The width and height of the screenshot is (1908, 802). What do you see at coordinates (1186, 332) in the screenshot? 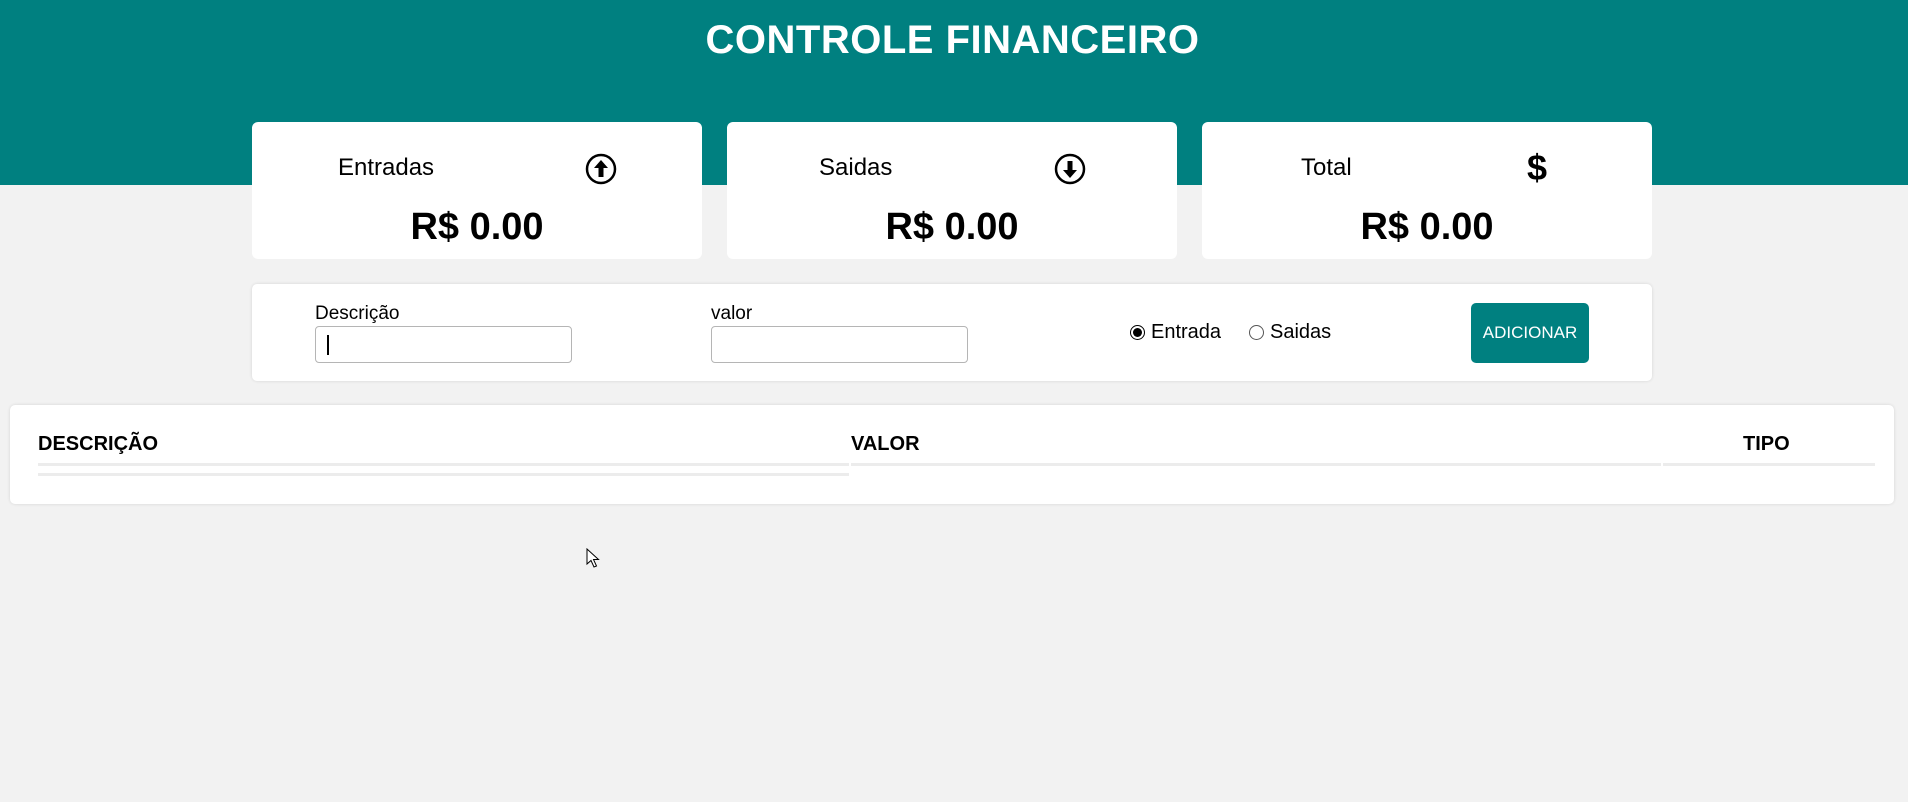
I see `radio-entrada-label: Entrada` at bounding box center [1186, 332].